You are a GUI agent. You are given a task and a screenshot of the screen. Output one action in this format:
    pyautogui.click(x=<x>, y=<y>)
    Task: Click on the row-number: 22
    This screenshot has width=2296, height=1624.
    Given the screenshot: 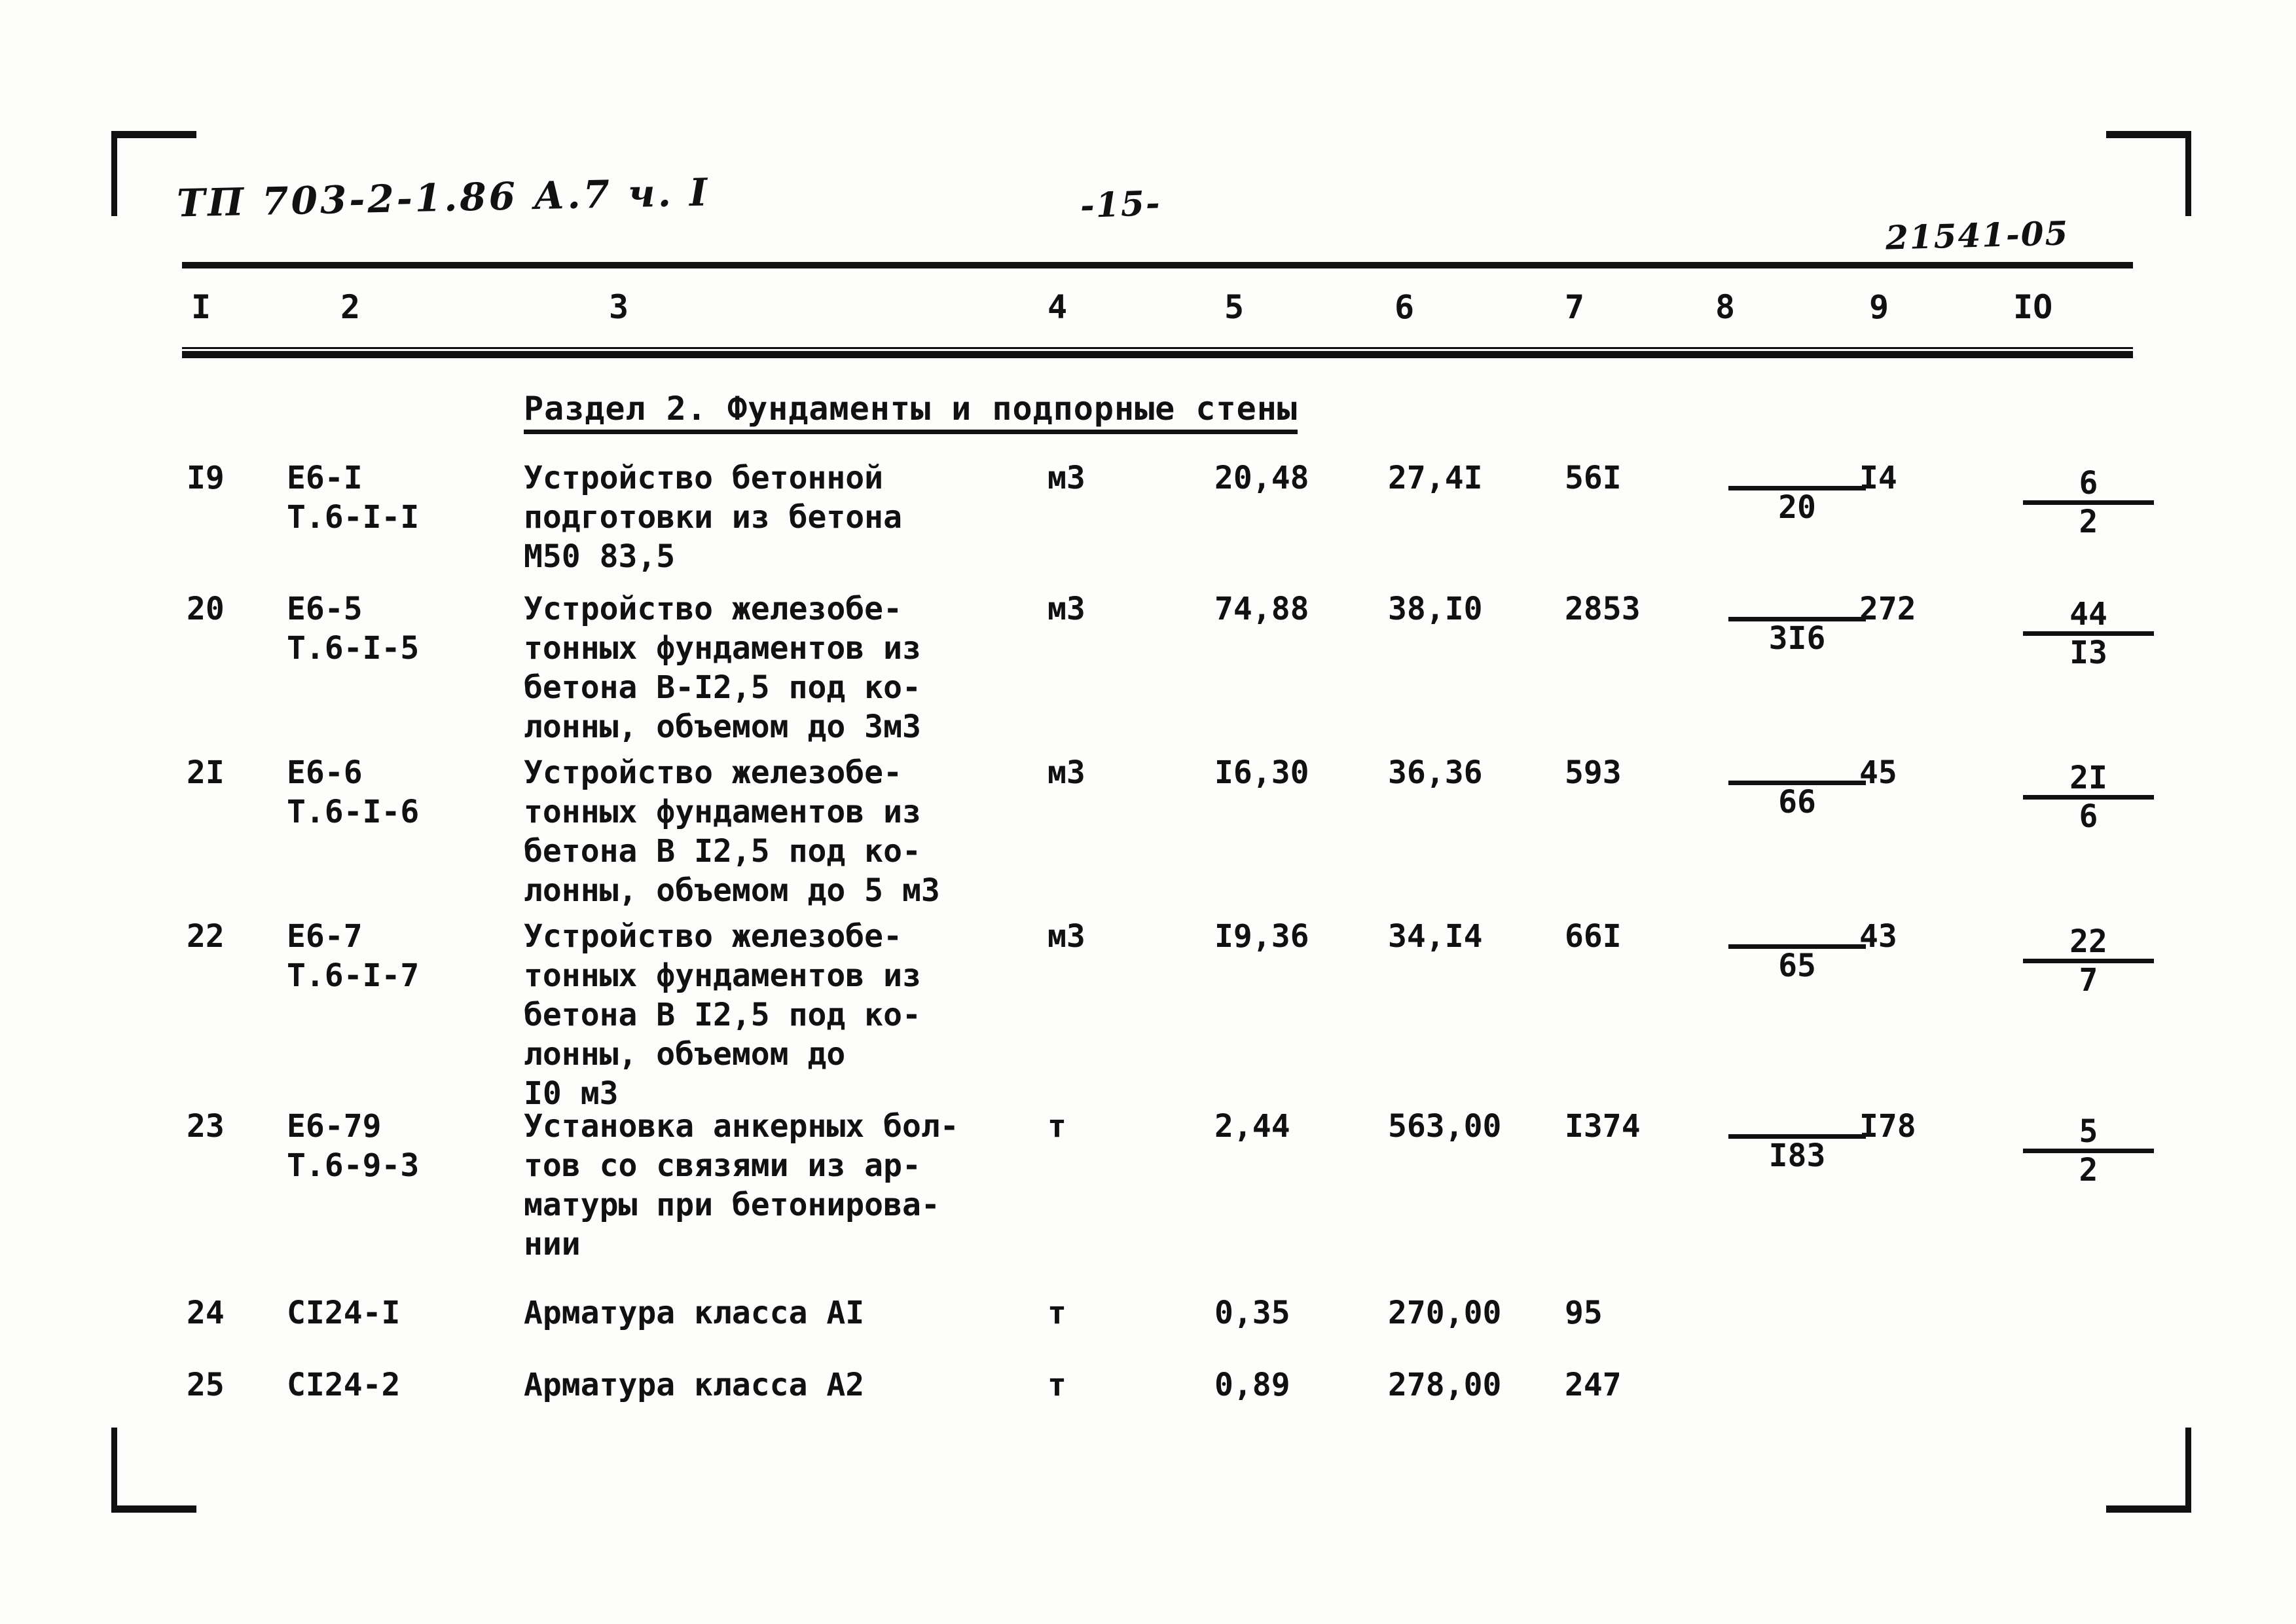 What is the action you would take?
    pyautogui.click(x=206, y=936)
    